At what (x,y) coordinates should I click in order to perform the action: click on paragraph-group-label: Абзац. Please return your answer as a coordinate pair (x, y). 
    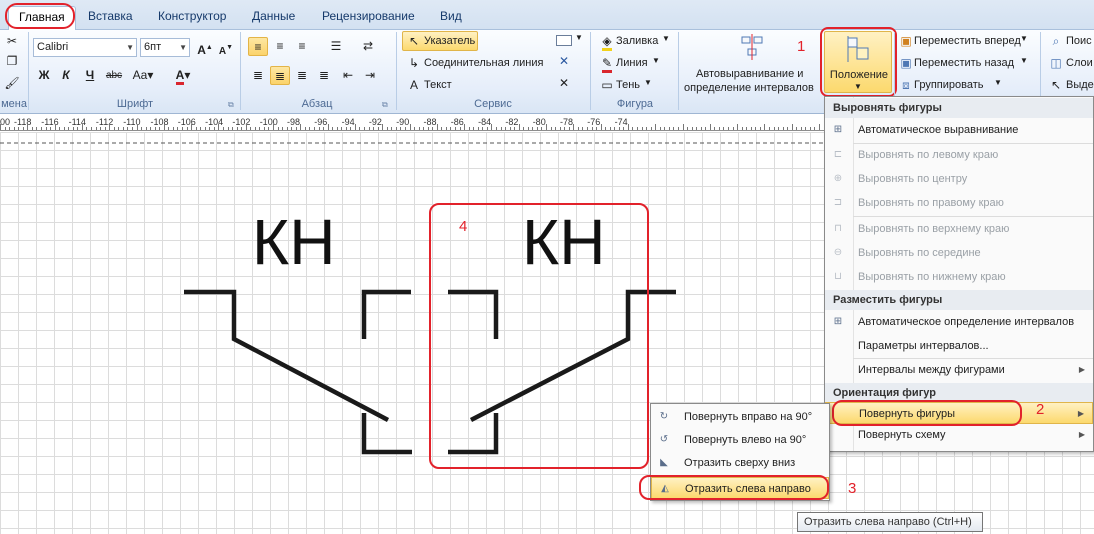
    Looking at the image, I should click on (317, 104).